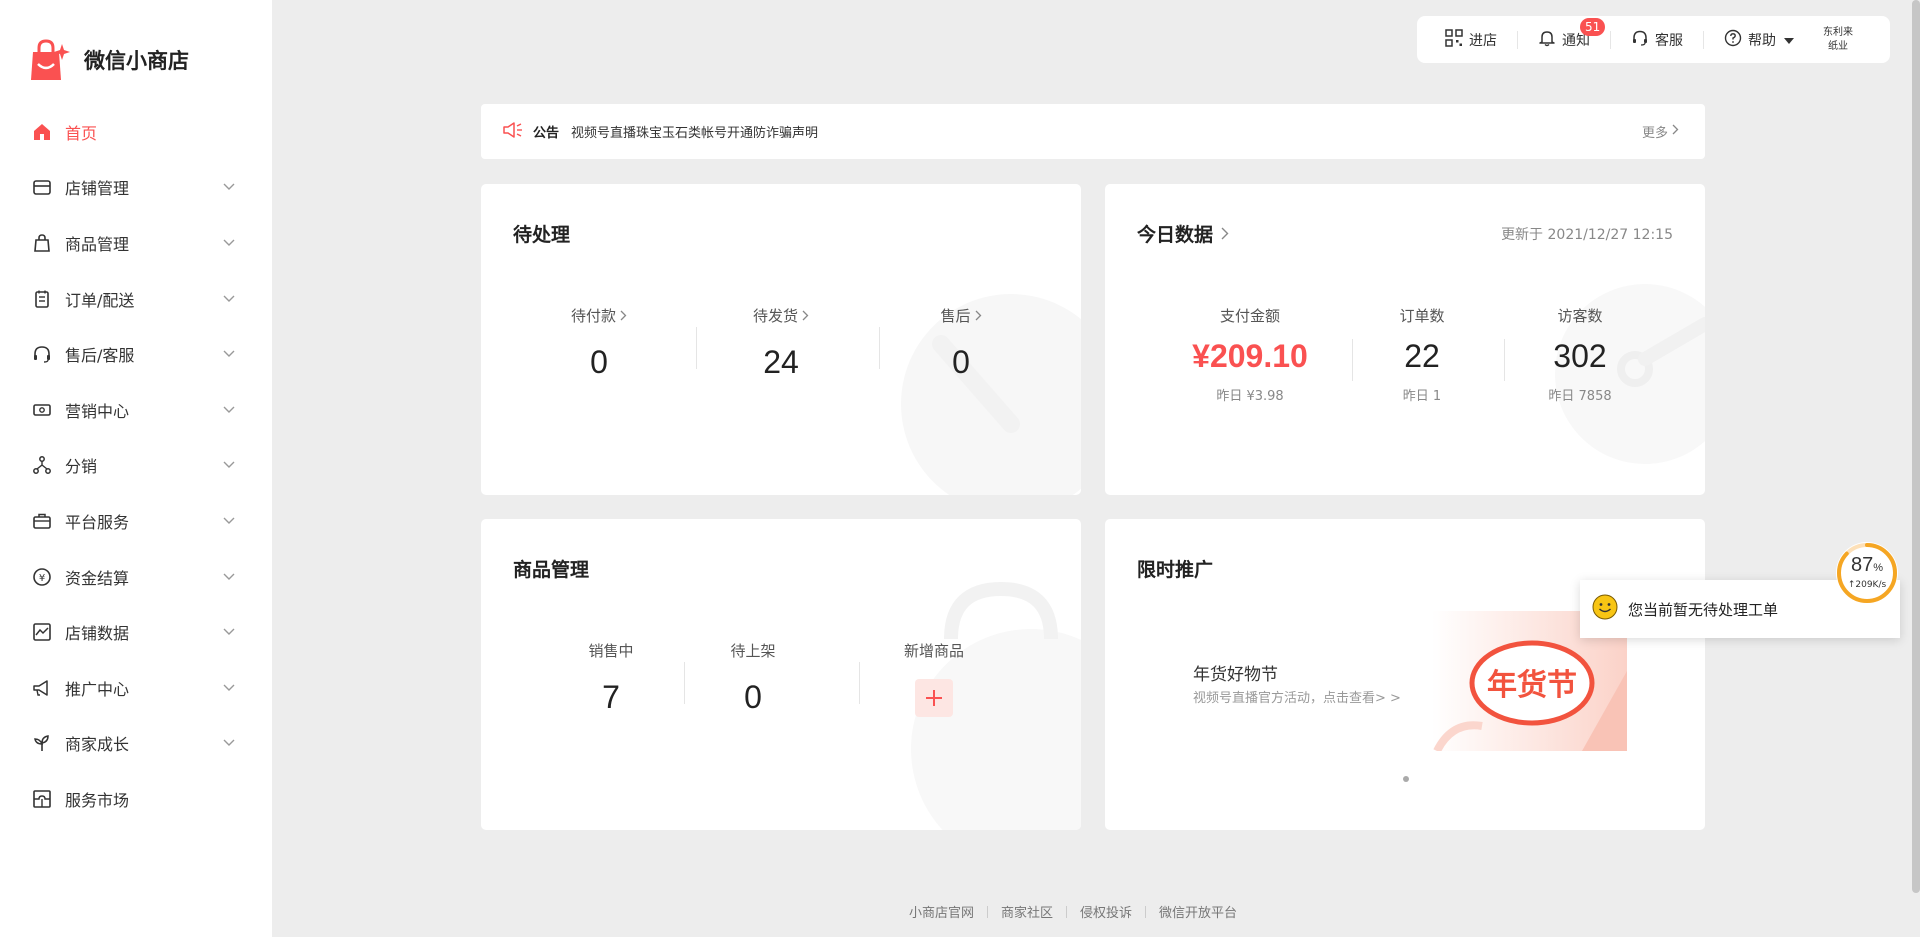  What do you see at coordinates (42, 354) in the screenshot?
I see `headset-icon` at bounding box center [42, 354].